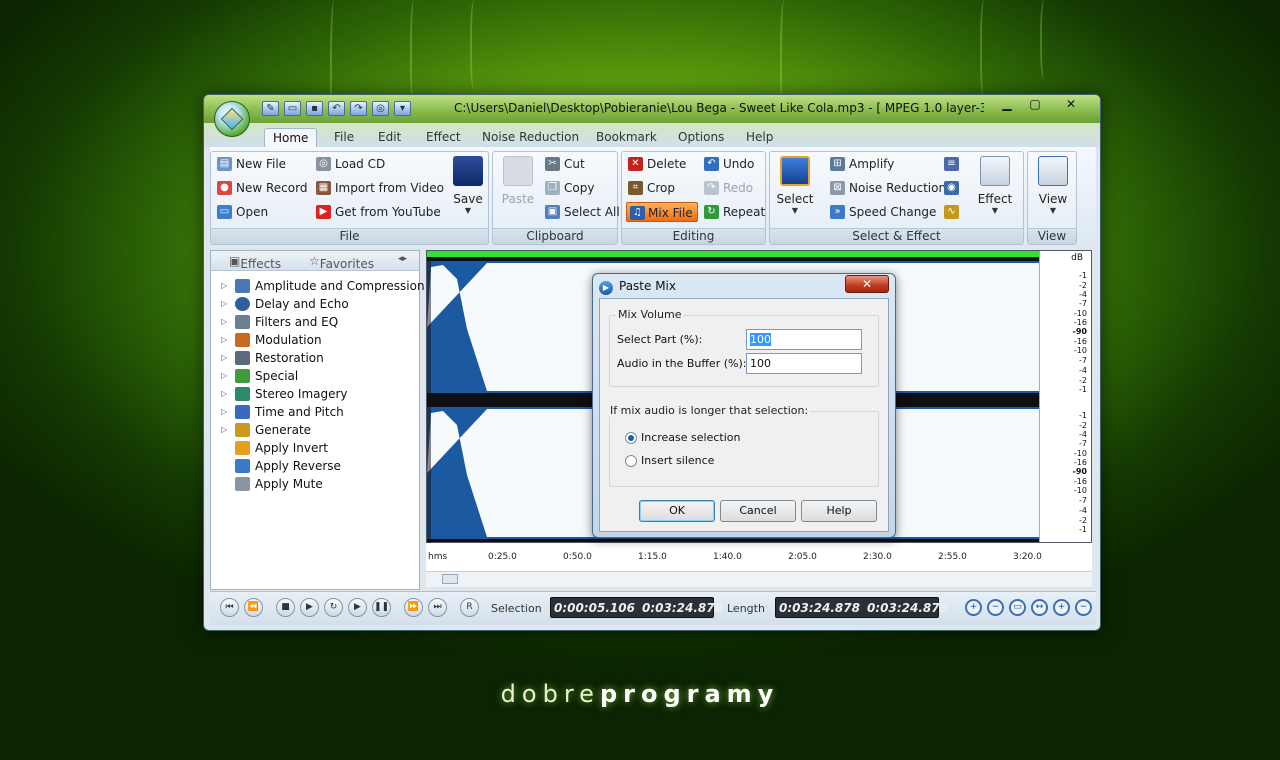 This screenshot has height=760, width=1280. I want to click on zoom-in-icon: +, so click(973, 607).